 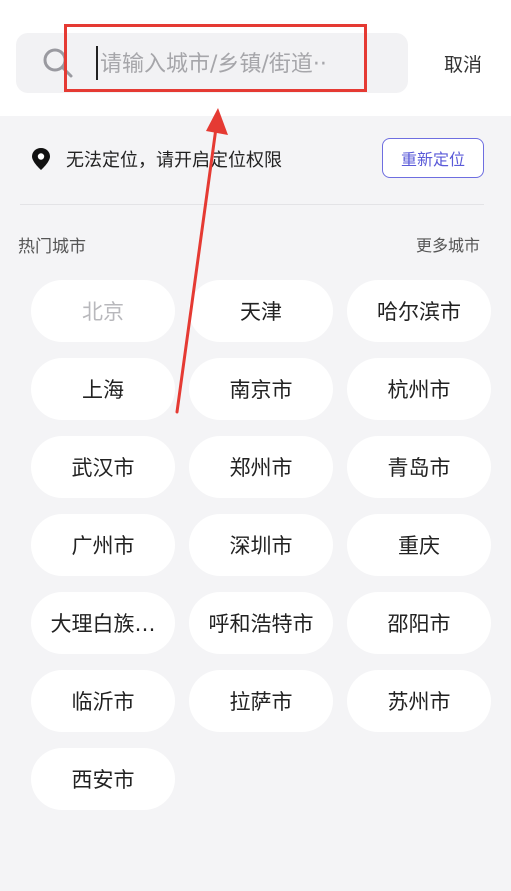 What do you see at coordinates (433, 158) in the screenshot?
I see `relocate-button: 重新定位` at bounding box center [433, 158].